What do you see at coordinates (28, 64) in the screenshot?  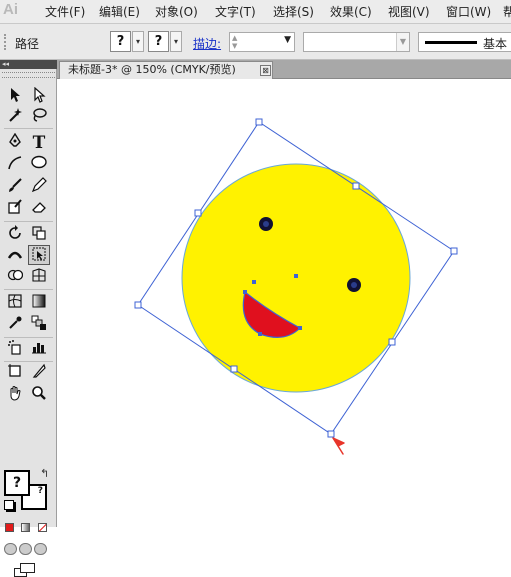 I see `toolbox-collapse-bar: ◂◂` at bounding box center [28, 64].